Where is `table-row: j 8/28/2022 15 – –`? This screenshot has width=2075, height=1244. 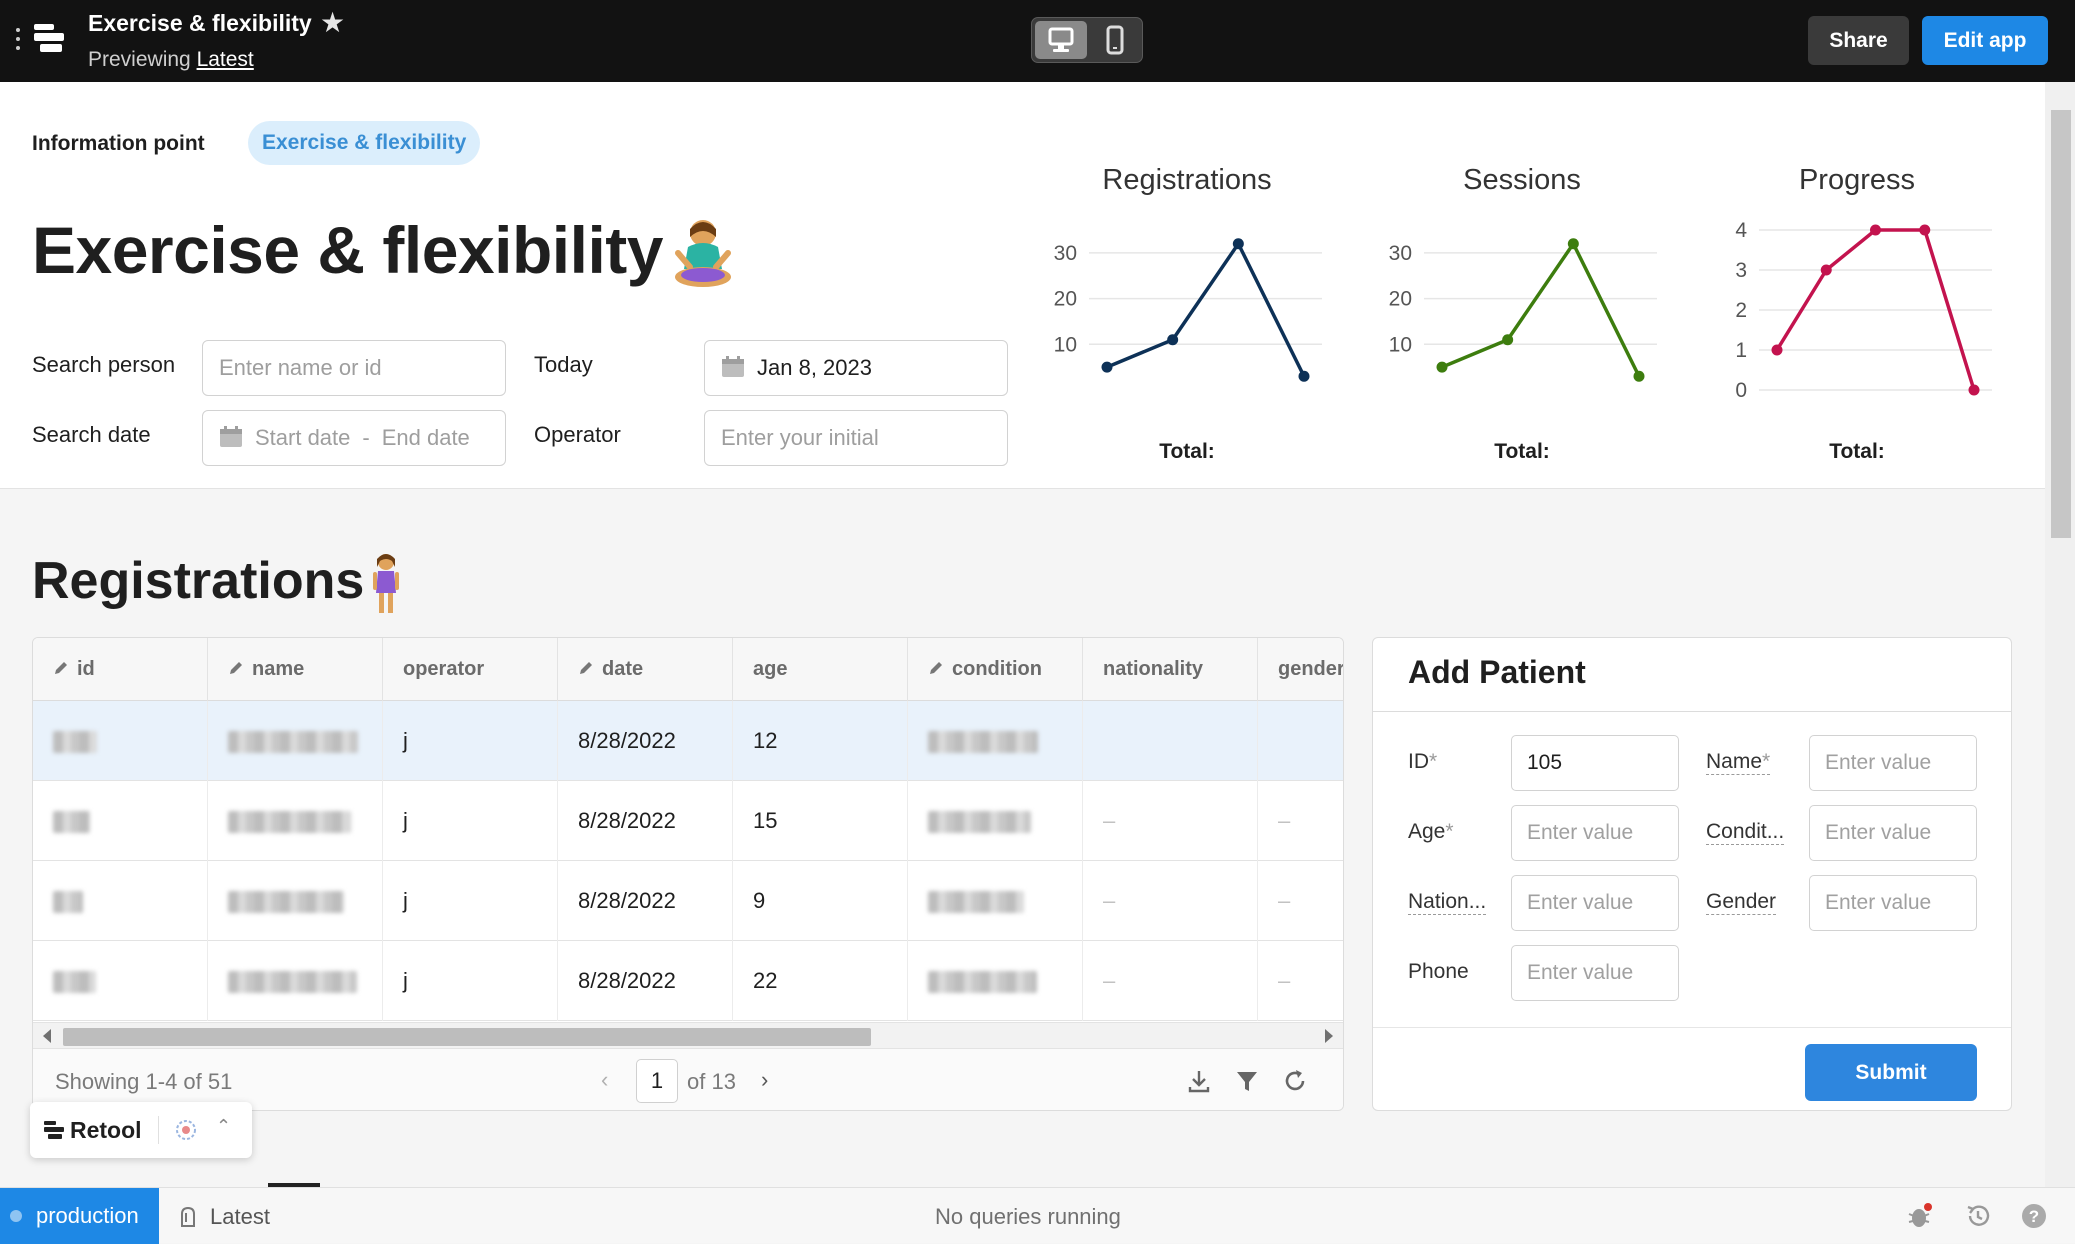
table-row: j 8/28/2022 15 – – is located at coordinates (688, 821).